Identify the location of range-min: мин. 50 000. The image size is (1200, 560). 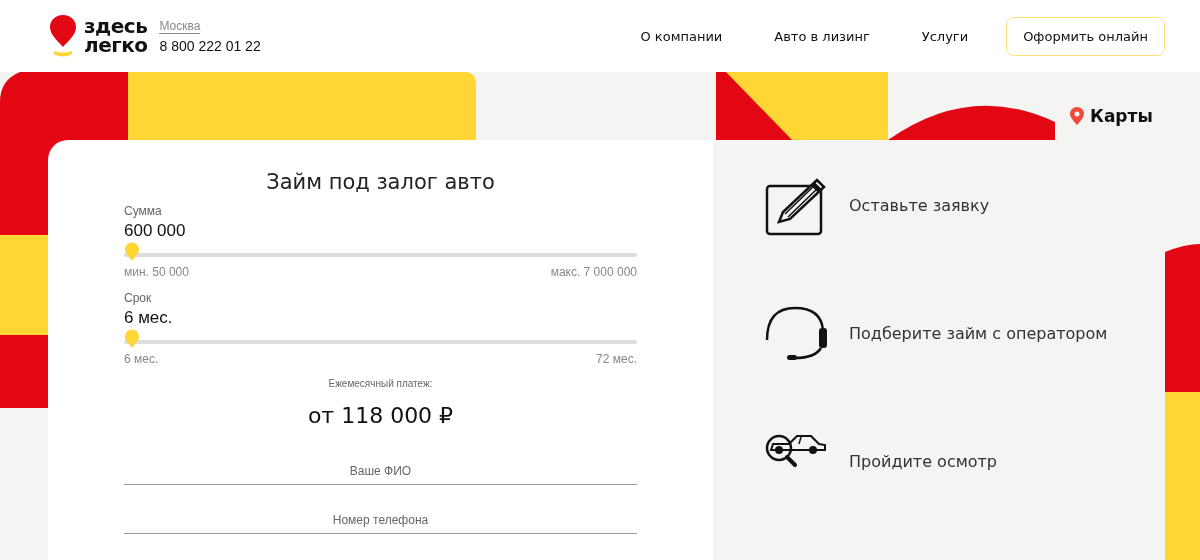
(156, 272).